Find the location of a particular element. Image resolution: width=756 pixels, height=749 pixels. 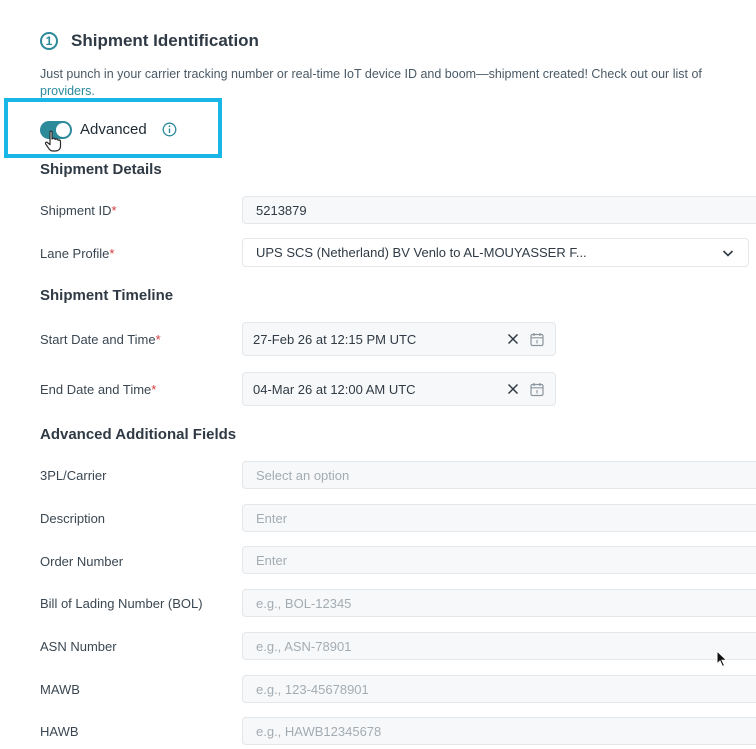

asn-label: ASN Number is located at coordinates (78, 646).